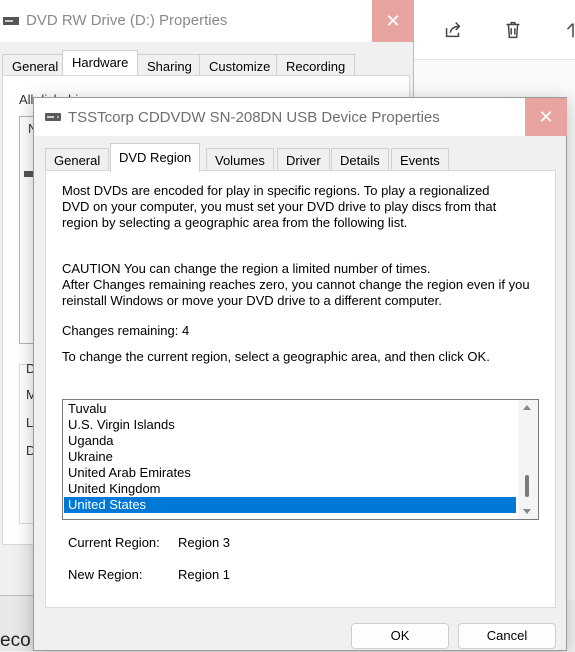  Describe the element at coordinates (393, 21) in the screenshot. I see `back-window-close-button: ✕` at that location.